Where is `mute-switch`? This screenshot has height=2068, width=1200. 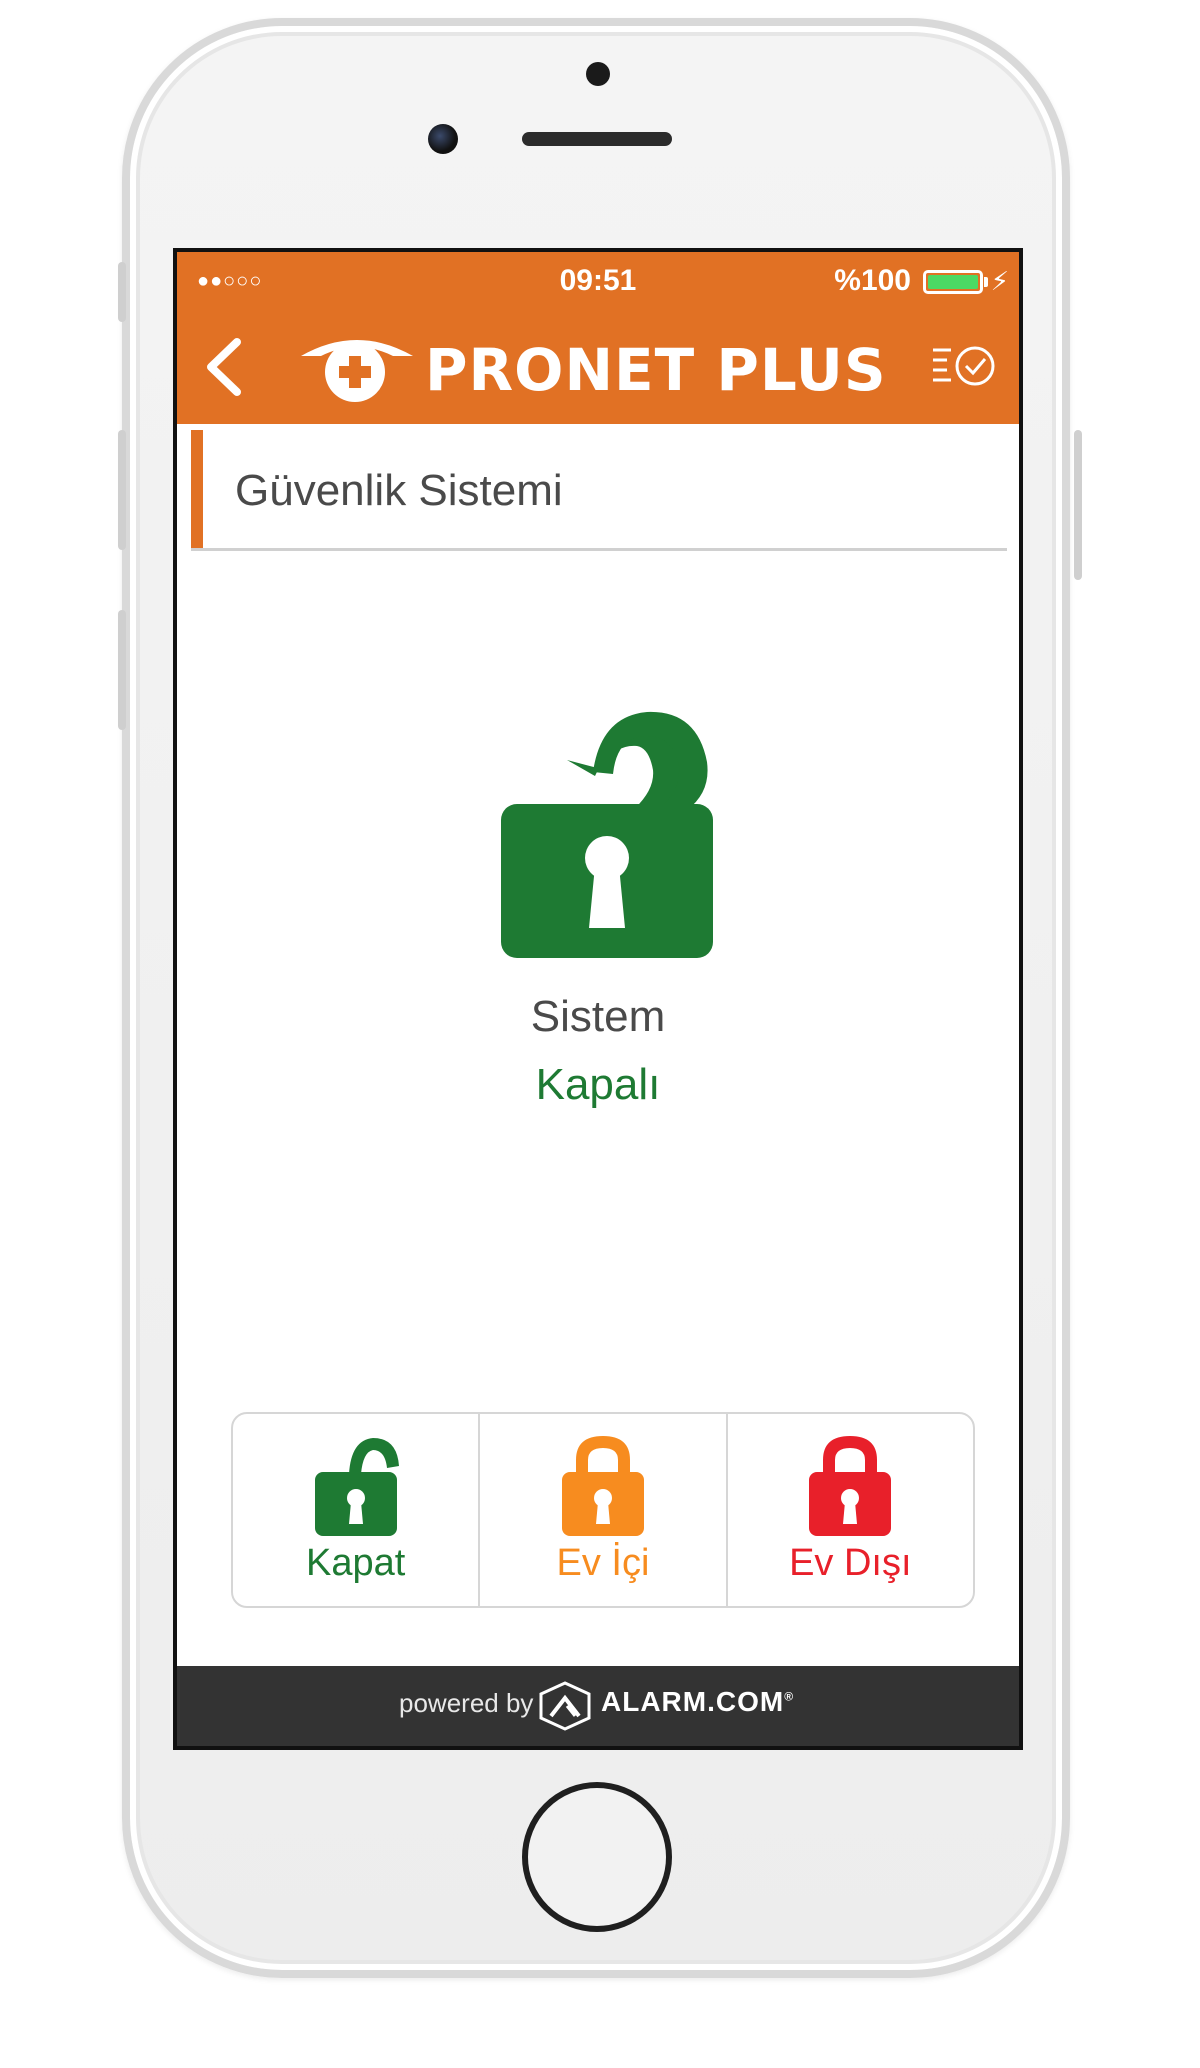
mute-switch is located at coordinates (122, 292).